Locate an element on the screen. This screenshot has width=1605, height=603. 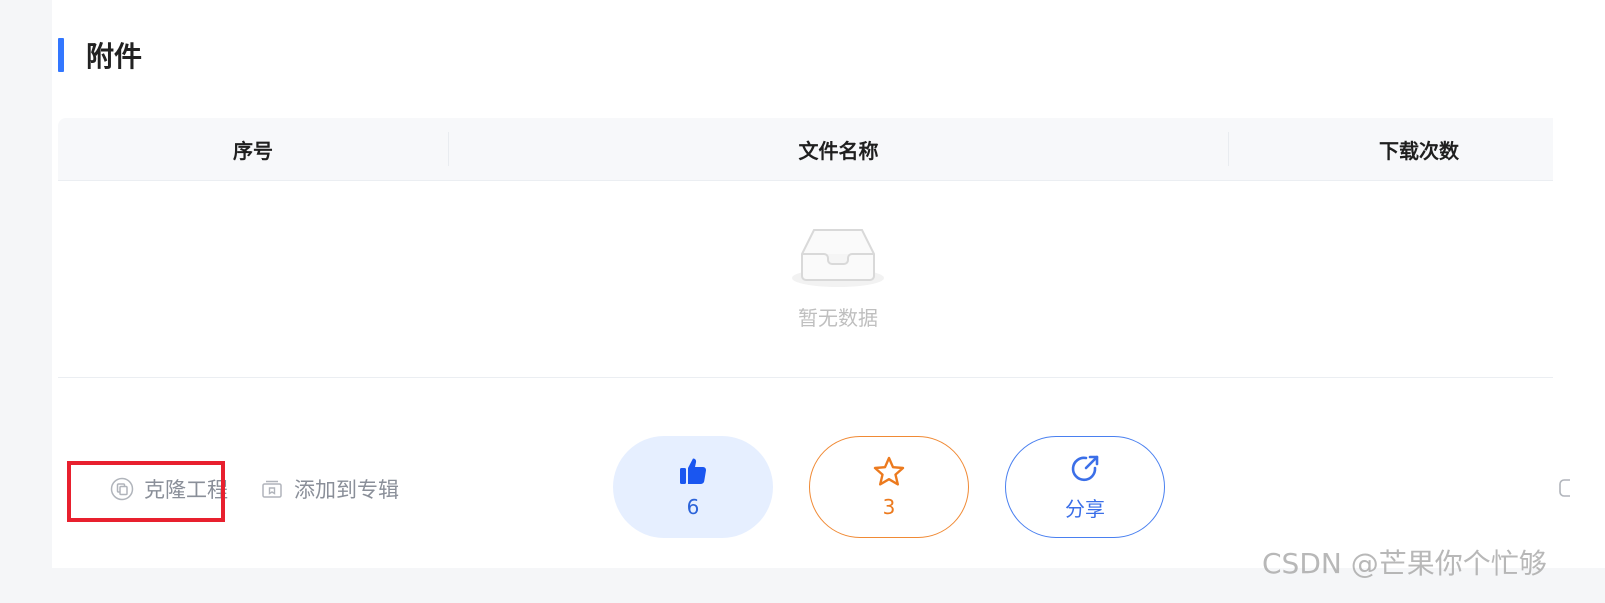
column-header-downloads: 下载次数 is located at coordinates (1419, 150).